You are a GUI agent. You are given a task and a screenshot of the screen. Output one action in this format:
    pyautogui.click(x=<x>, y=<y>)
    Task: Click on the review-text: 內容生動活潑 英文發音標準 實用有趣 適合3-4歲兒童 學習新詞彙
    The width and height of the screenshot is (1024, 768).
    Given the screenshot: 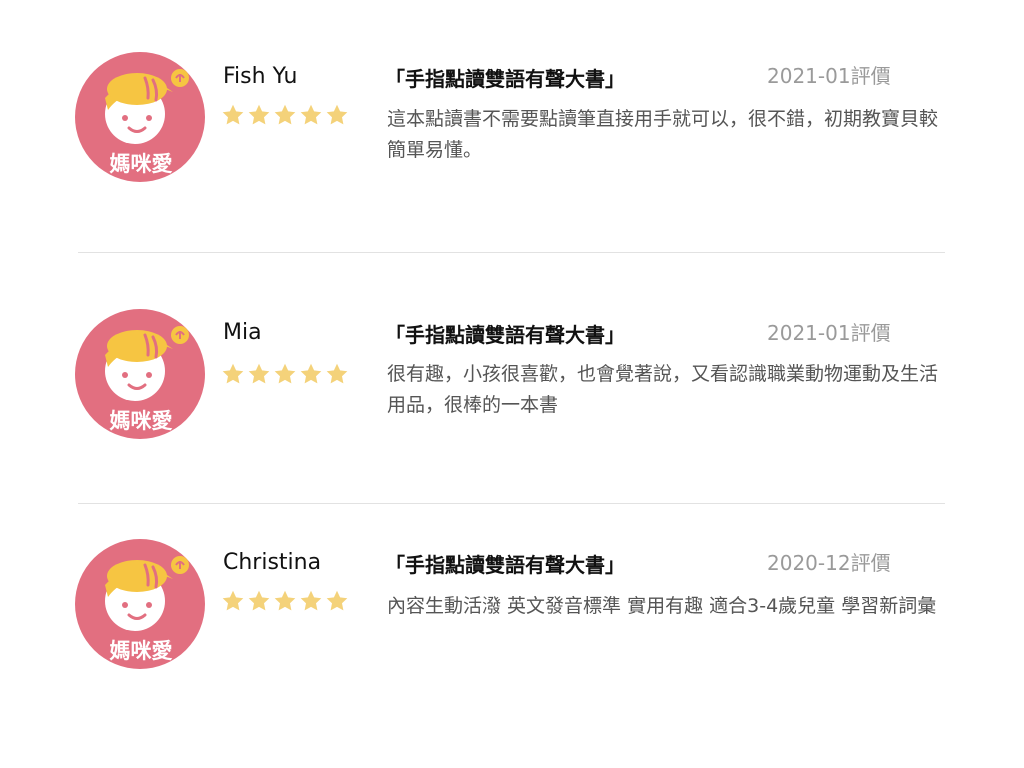 What is the action you would take?
    pyautogui.click(x=662, y=606)
    